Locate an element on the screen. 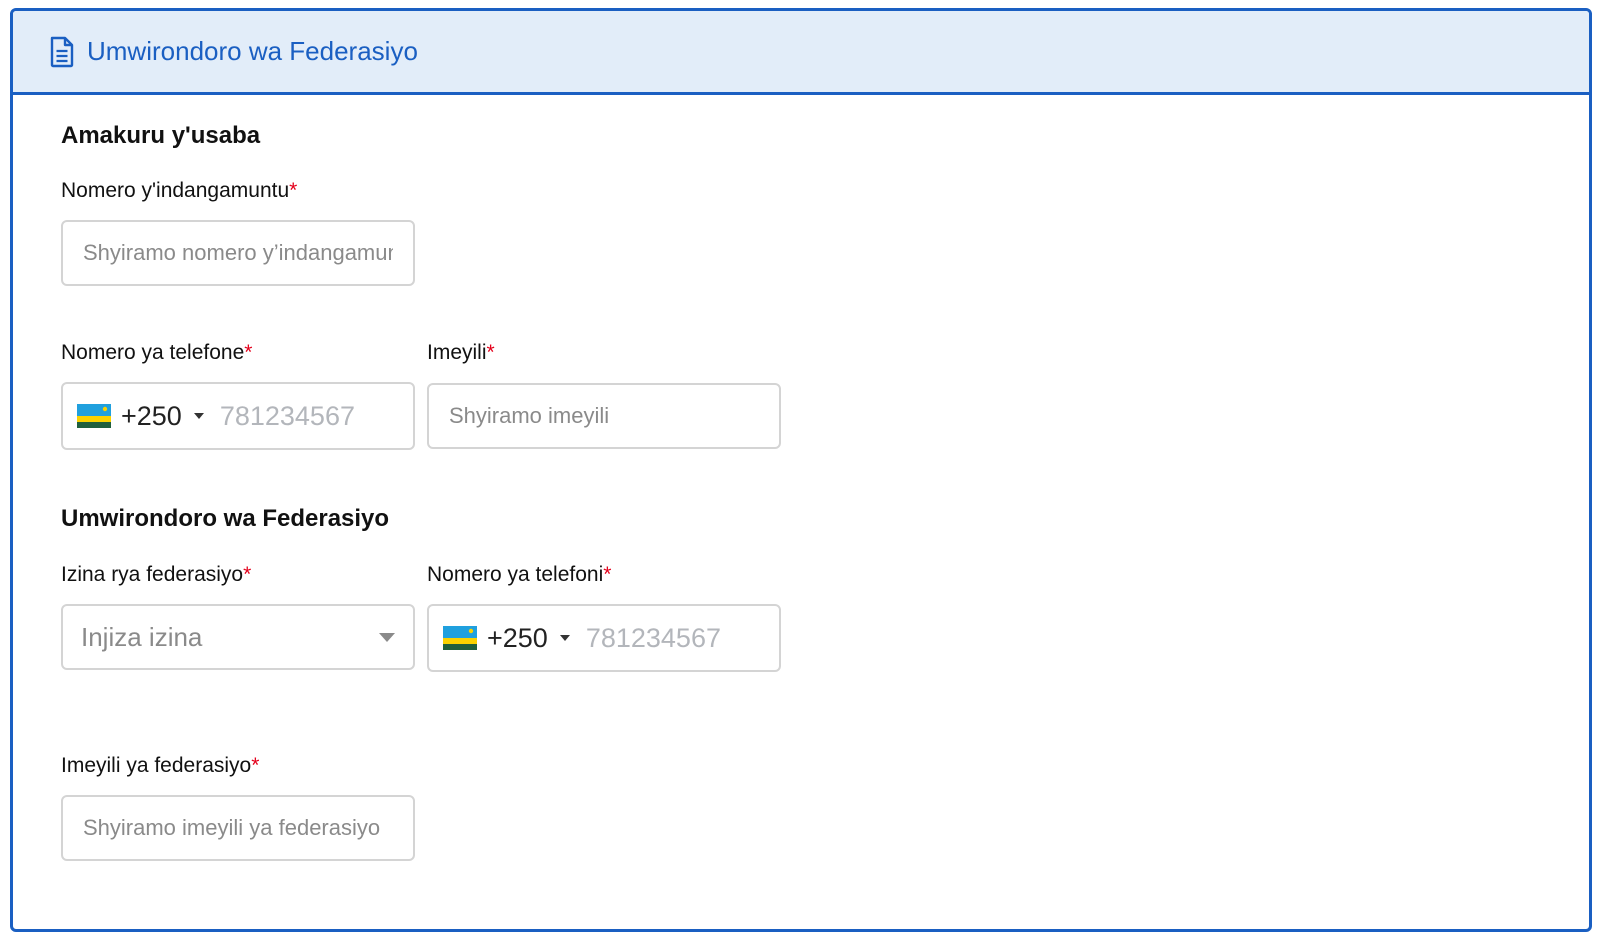 Image resolution: width=1600 pixels, height=936 pixels. phone-label: Nomero ya telefone* is located at coordinates (156, 353).